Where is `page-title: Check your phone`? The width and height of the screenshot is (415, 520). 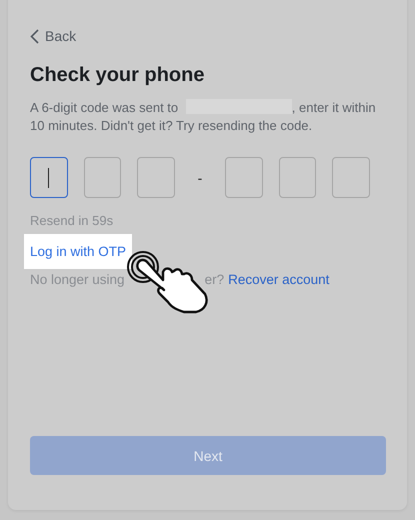
page-title: Check your phone is located at coordinates (118, 75).